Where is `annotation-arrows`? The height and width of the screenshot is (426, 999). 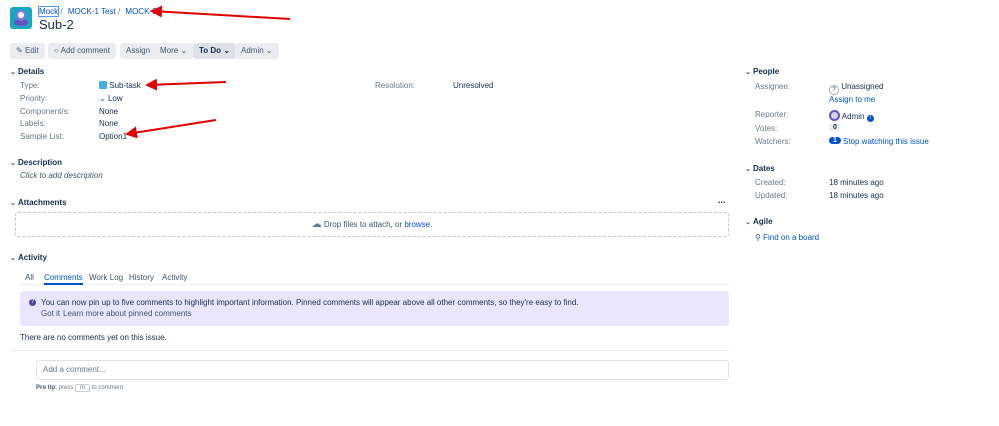
annotation-arrows is located at coordinates (208, 72).